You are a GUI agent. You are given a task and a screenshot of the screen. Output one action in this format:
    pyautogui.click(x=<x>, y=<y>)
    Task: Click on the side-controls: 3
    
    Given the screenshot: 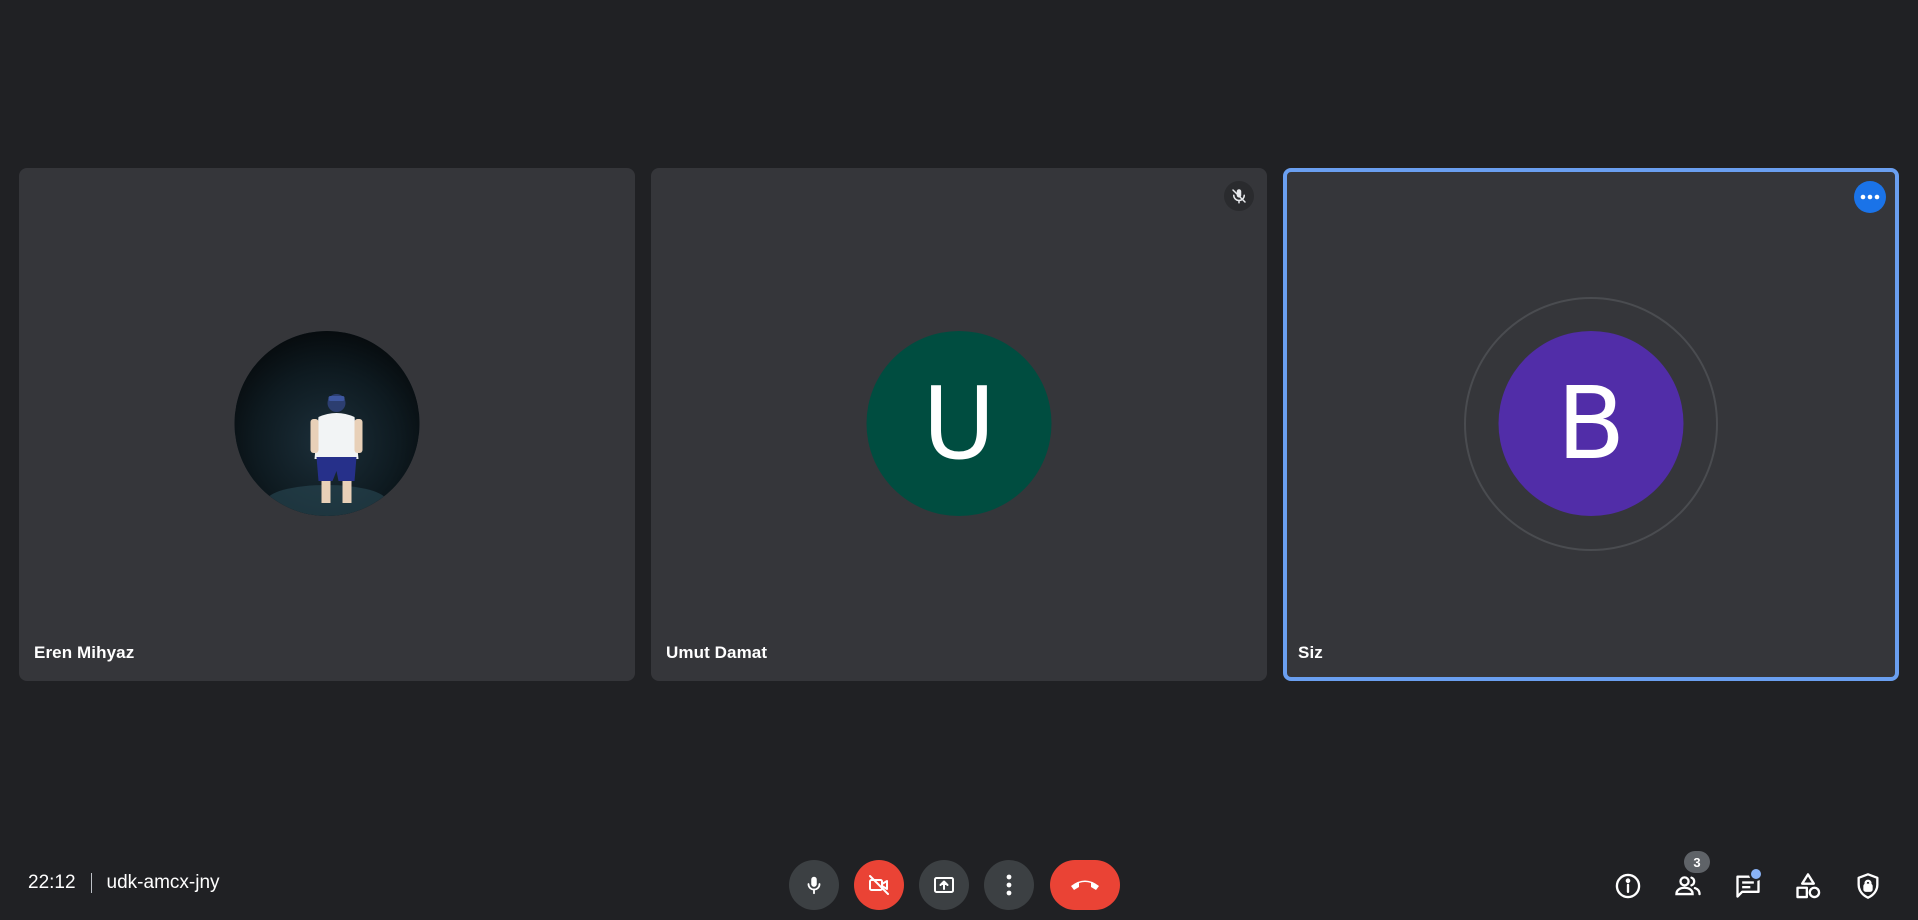 What is the action you would take?
    pyautogui.click(x=1742, y=880)
    